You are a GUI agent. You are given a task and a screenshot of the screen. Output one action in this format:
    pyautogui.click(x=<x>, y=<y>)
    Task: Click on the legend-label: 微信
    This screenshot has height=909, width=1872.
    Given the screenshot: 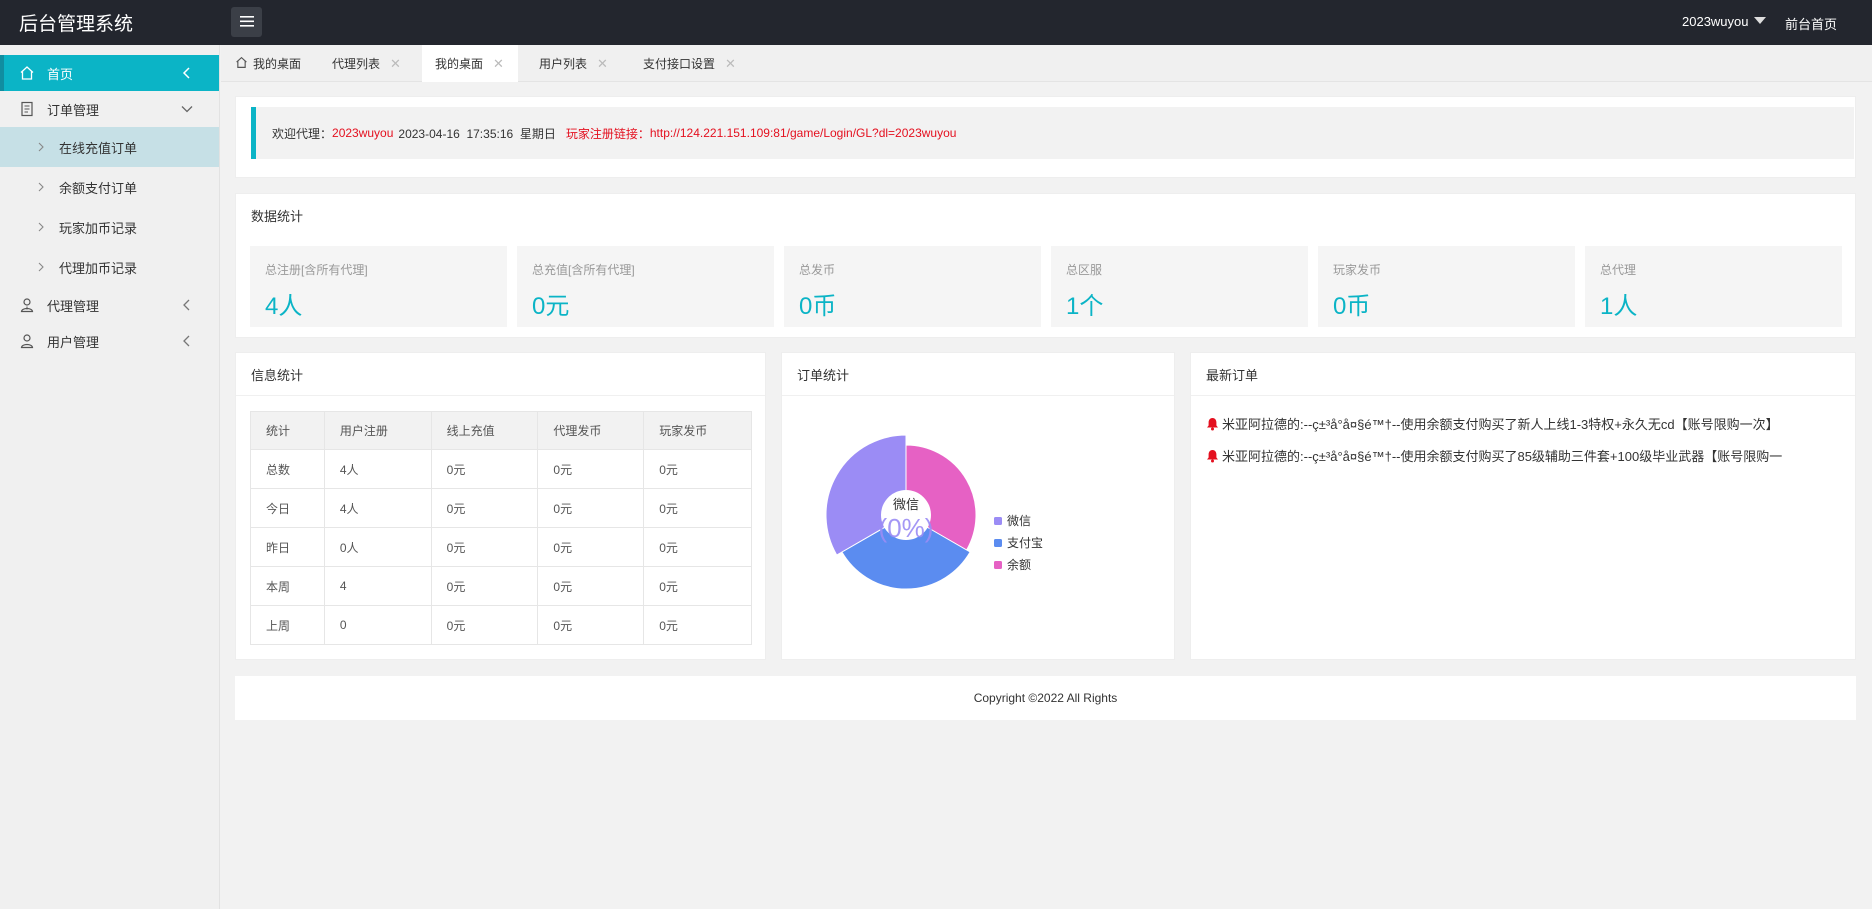 What is the action you would take?
    pyautogui.click(x=1019, y=521)
    